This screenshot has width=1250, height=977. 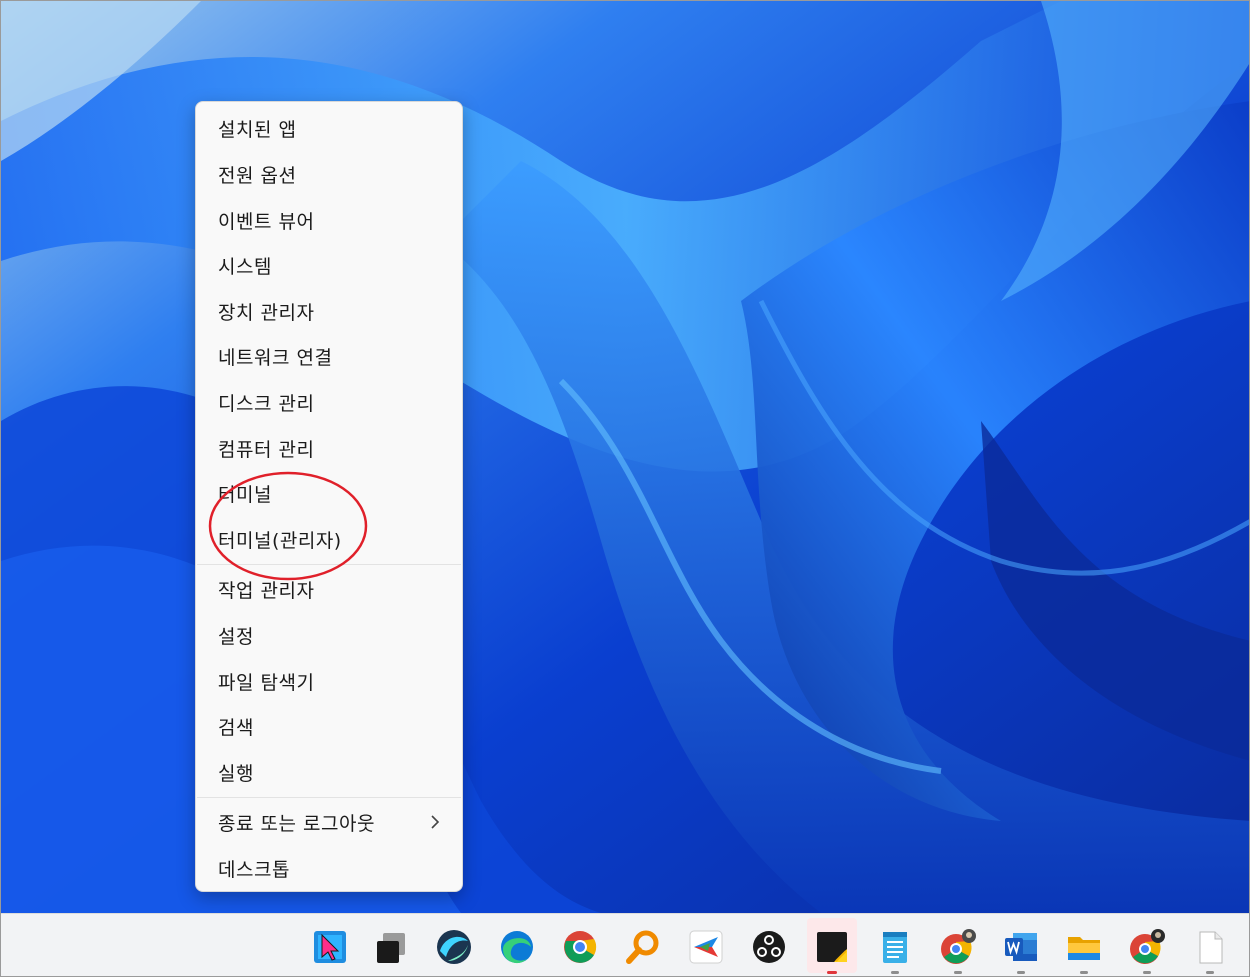 I want to click on menu-item-label: 시스템, so click(x=245, y=266).